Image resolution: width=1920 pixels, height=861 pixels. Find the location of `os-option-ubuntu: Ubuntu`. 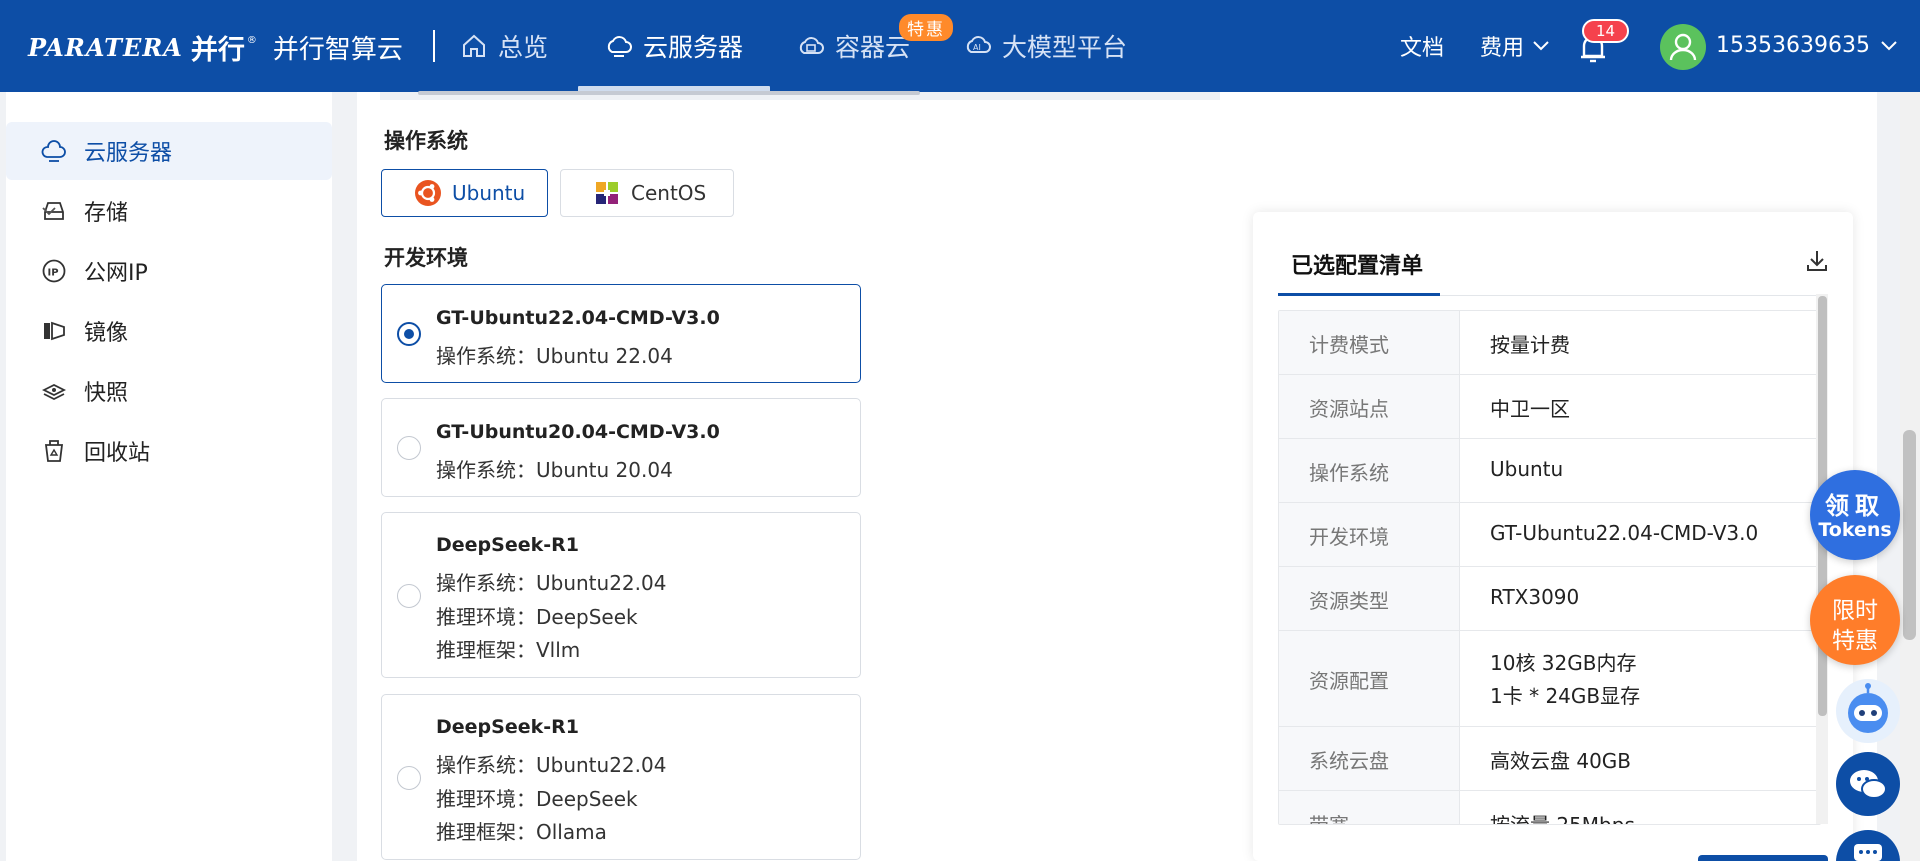

os-option-ubuntu: Ubuntu is located at coordinates (464, 193).